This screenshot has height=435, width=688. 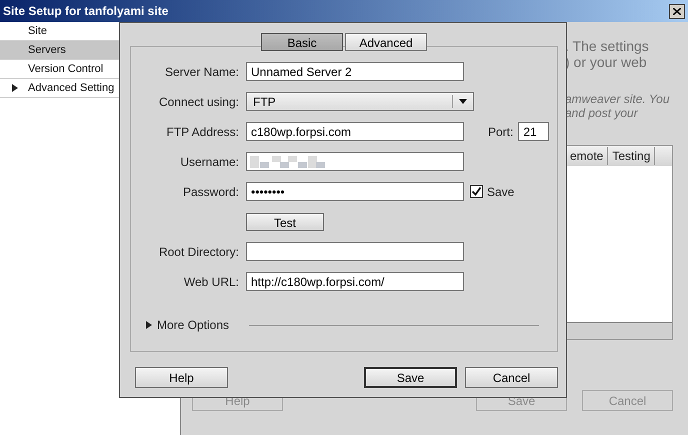 What do you see at coordinates (302, 42) in the screenshot?
I see `tab: Basic` at bounding box center [302, 42].